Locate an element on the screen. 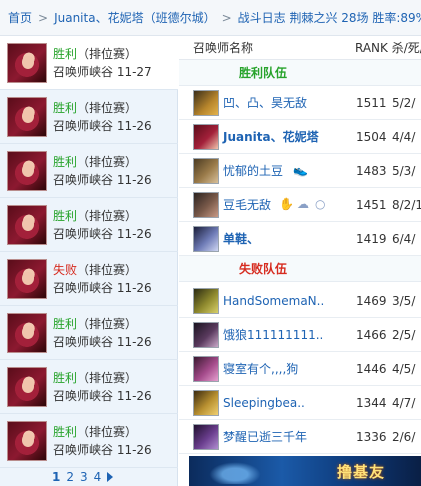  player-rank: 1469 is located at coordinates (371, 300).